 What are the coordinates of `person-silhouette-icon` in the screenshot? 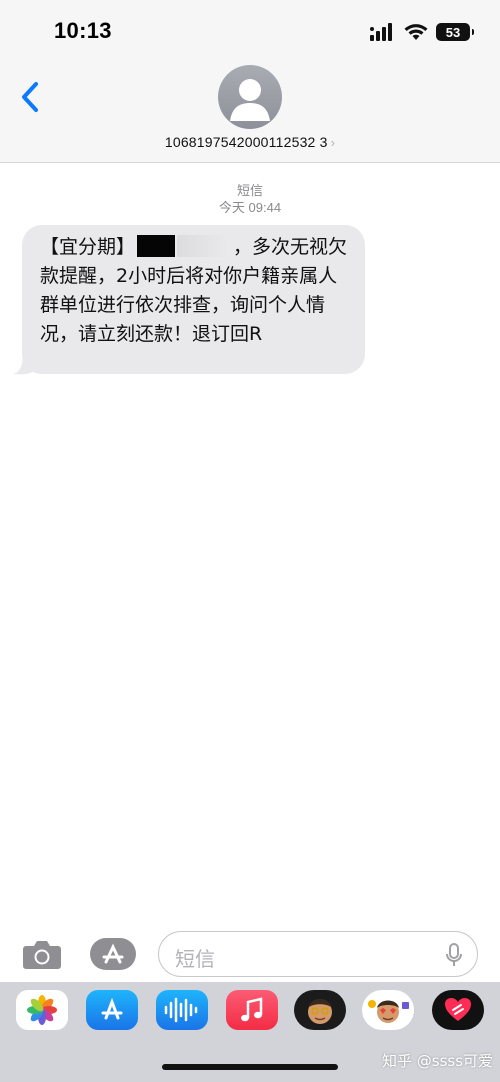 It's located at (250, 100).